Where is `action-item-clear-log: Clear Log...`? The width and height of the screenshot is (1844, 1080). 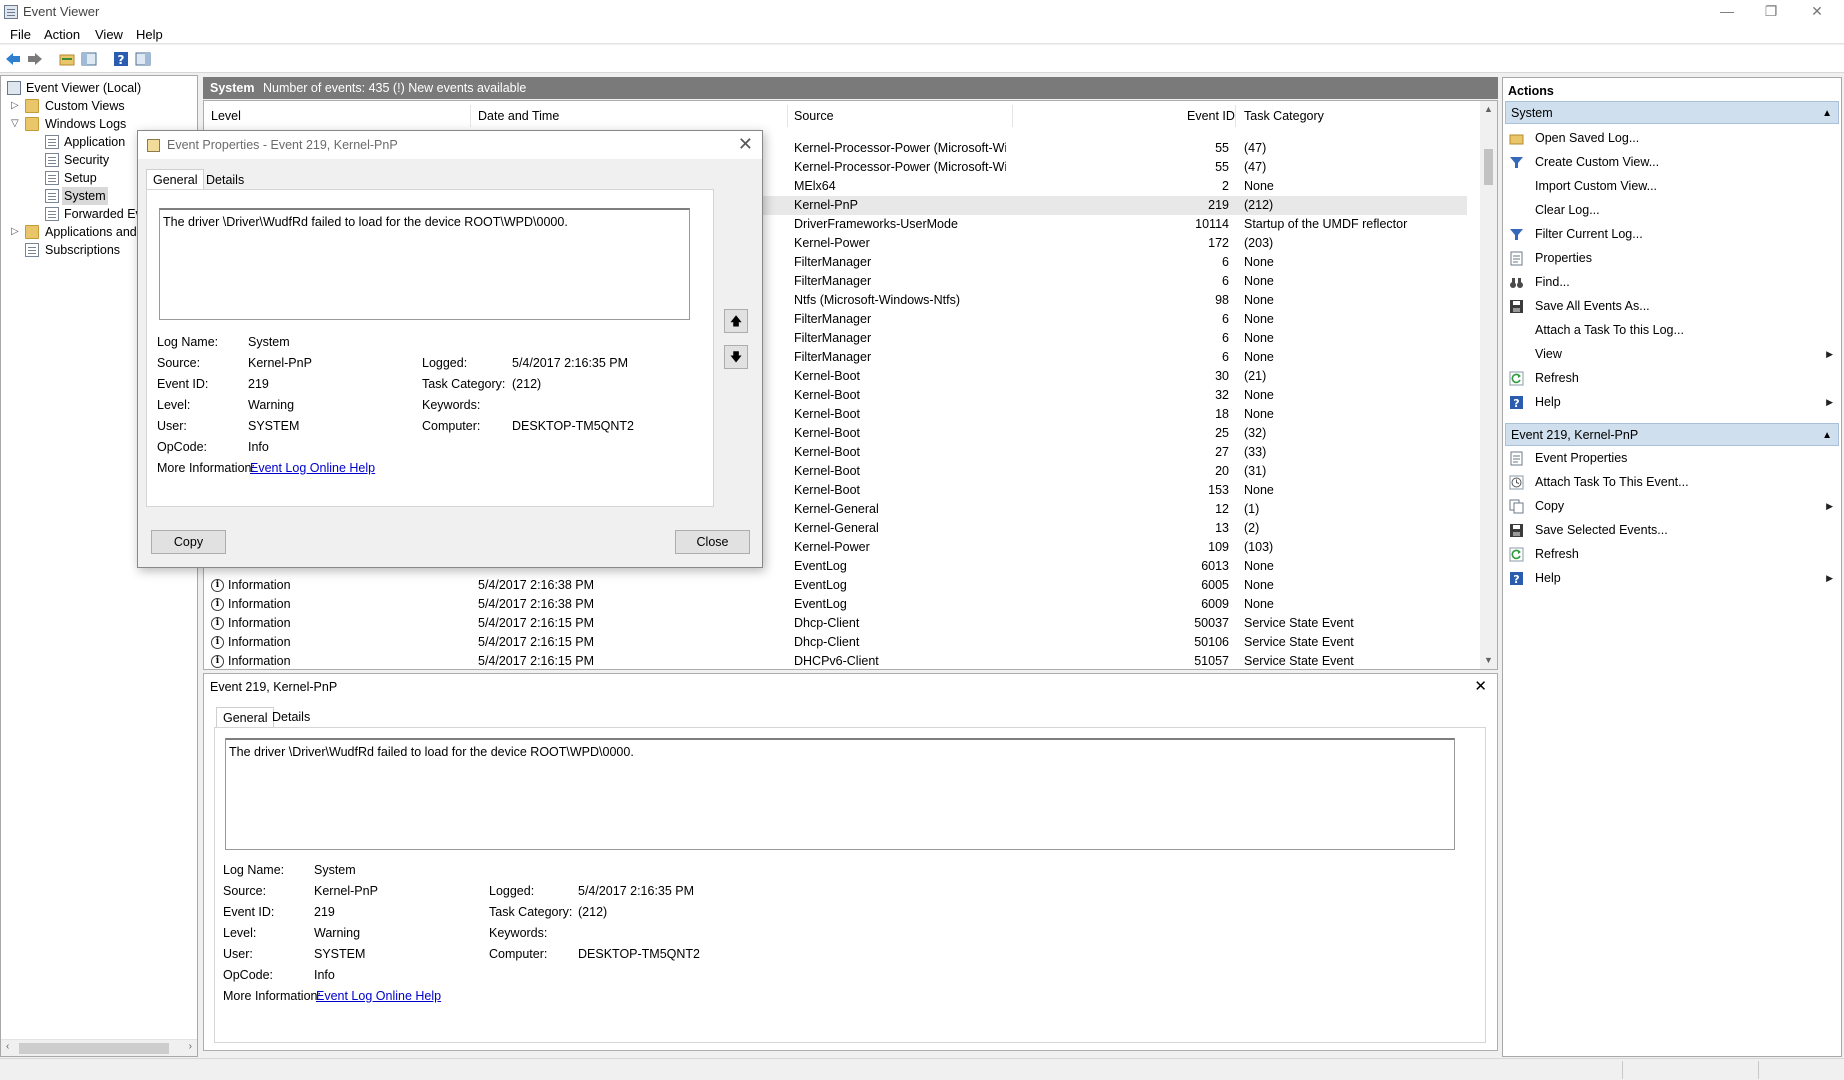
action-item-clear-log: Clear Log... is located at coordinates (1672, 210).